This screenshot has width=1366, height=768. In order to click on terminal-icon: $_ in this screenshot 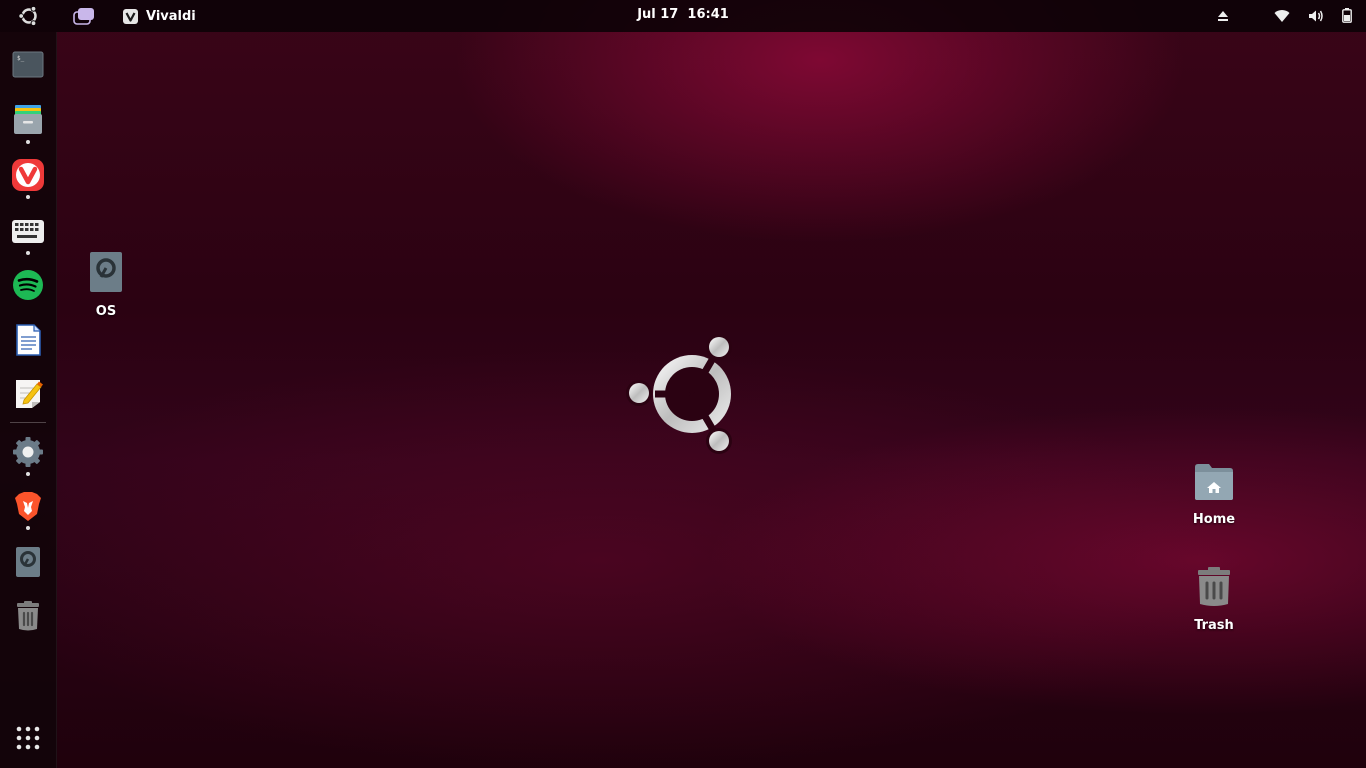, I will do `click(28, 64)`.